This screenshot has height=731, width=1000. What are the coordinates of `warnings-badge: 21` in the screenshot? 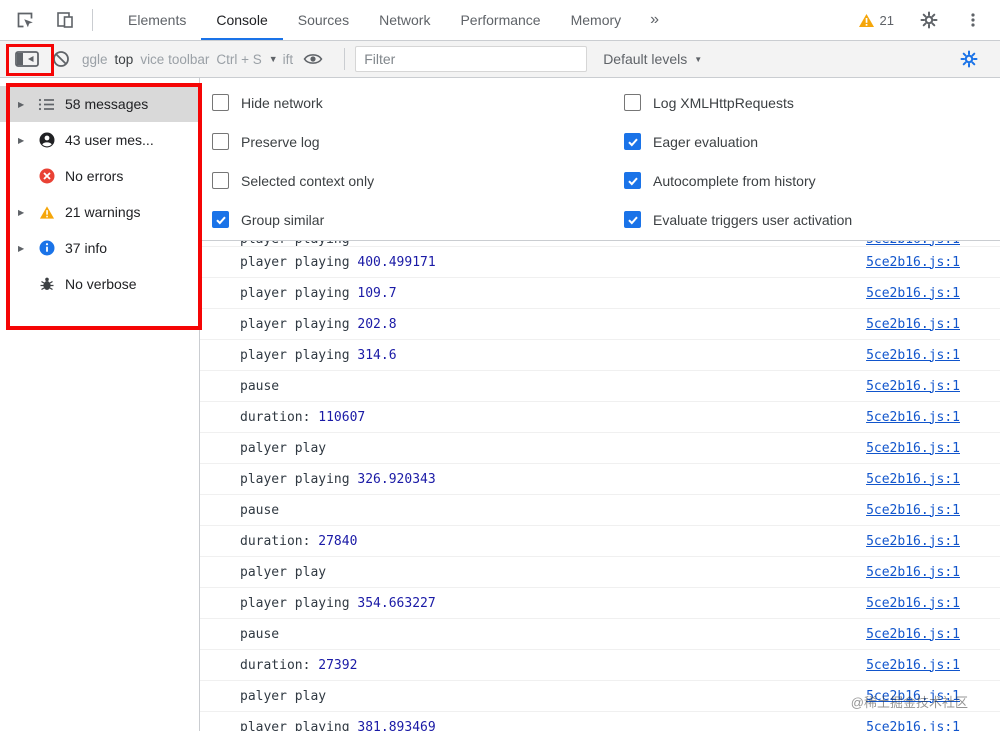 It's located at (876, 20).